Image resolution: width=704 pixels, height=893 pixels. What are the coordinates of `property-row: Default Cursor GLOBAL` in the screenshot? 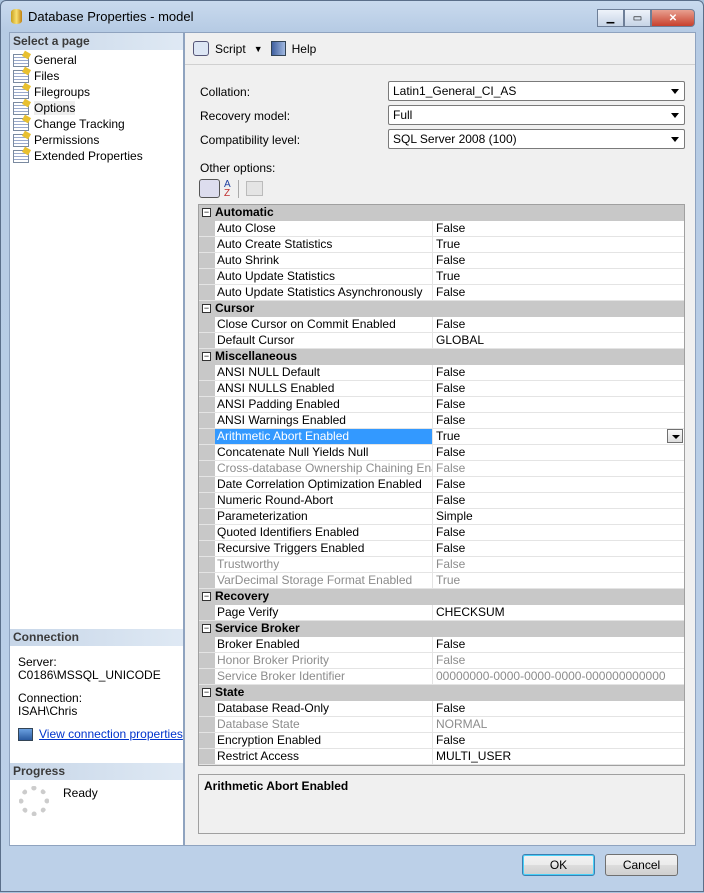 It's located at (441, 341).